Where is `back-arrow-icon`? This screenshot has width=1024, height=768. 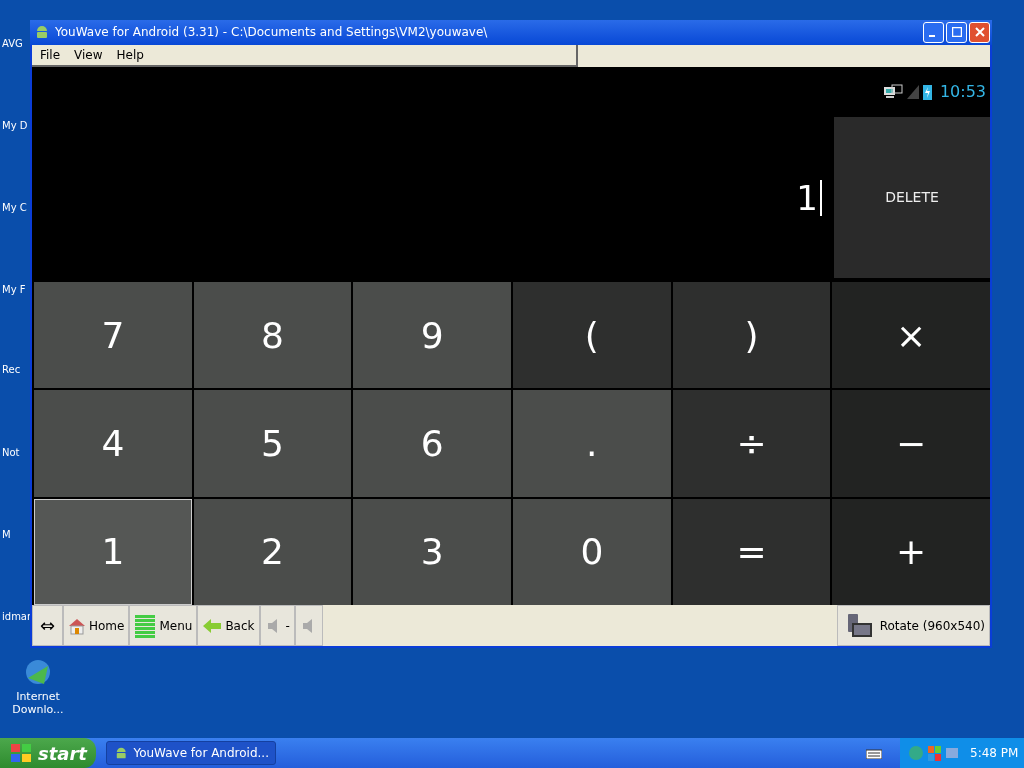 back-arrow-icon is located at coordinates (212, 625).